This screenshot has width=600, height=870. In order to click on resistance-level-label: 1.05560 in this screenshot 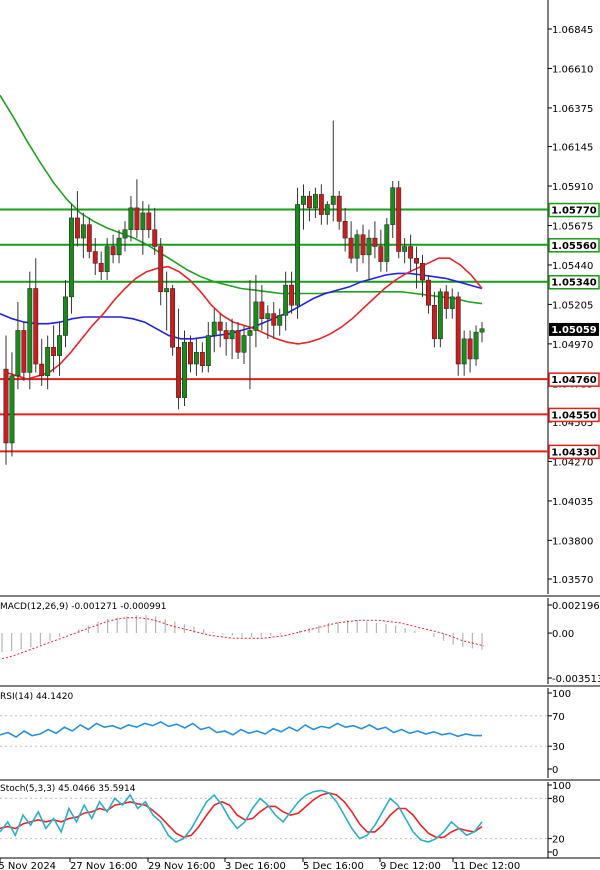, I will do `click(574, 246)`.